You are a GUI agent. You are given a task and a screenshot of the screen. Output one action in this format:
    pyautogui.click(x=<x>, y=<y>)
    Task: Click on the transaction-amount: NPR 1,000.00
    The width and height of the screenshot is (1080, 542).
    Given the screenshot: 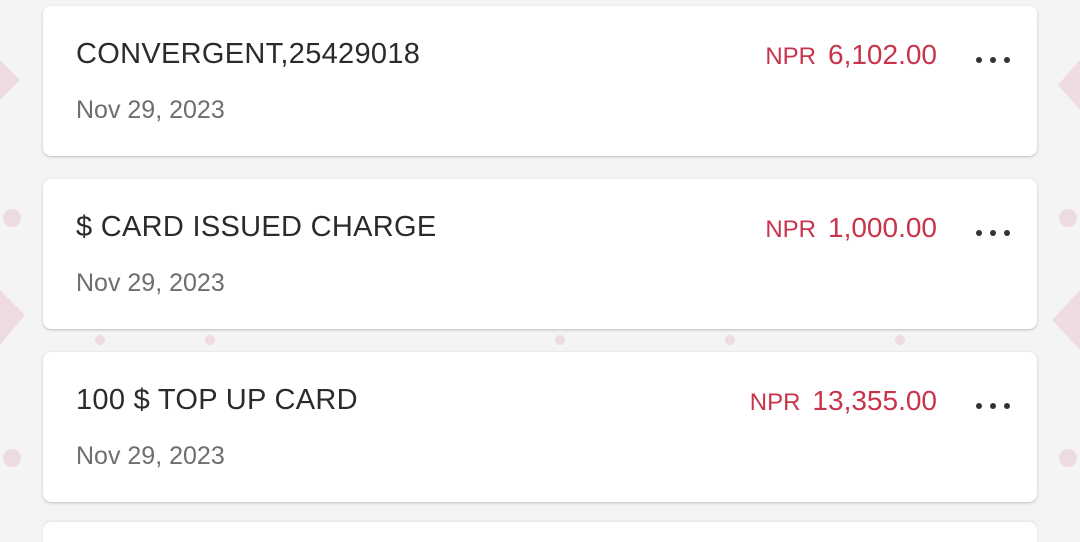 What is the action you would take?
    pyautogui.click(x=851, y=228)
    